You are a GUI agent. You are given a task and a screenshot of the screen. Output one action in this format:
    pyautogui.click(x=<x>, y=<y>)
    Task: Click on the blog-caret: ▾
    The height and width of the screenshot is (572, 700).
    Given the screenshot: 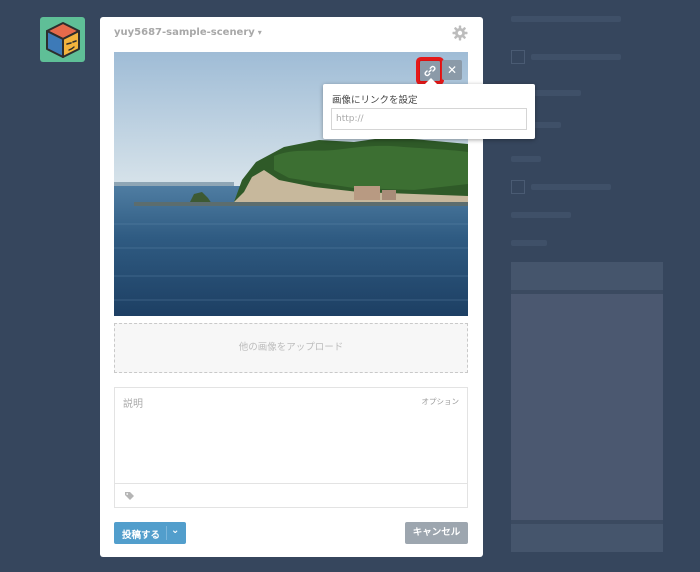 What is the action you would take?
    pyautogui.click(x=259, y=32)
    